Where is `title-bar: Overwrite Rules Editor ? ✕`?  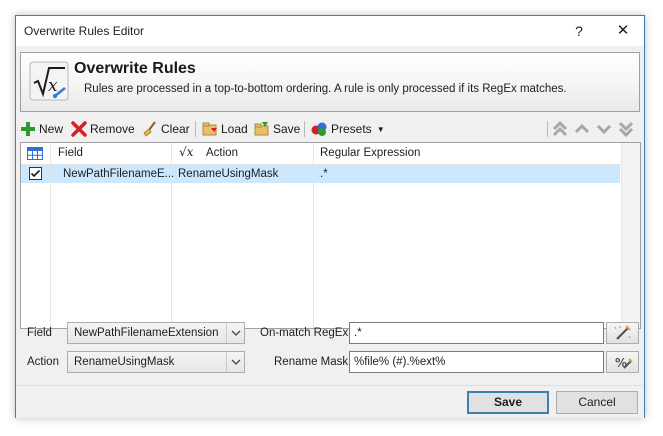
title-bar: Overwrite Rules Editor ? ✕ is located at coordinates (330, 31).